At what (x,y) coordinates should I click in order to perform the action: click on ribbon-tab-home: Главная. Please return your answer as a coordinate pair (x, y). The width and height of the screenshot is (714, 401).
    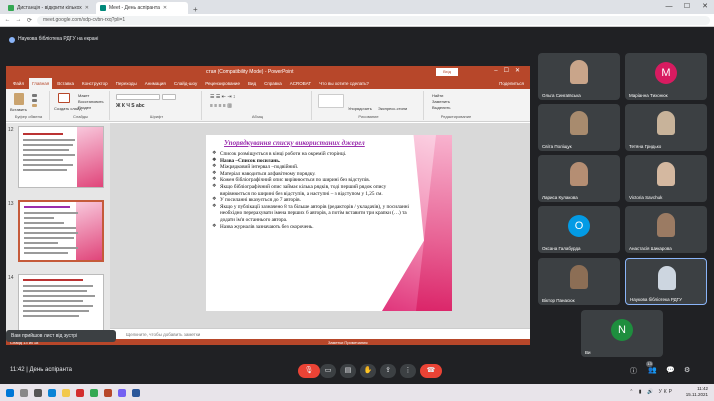
    Looking at the image, I should click on (41, 83).